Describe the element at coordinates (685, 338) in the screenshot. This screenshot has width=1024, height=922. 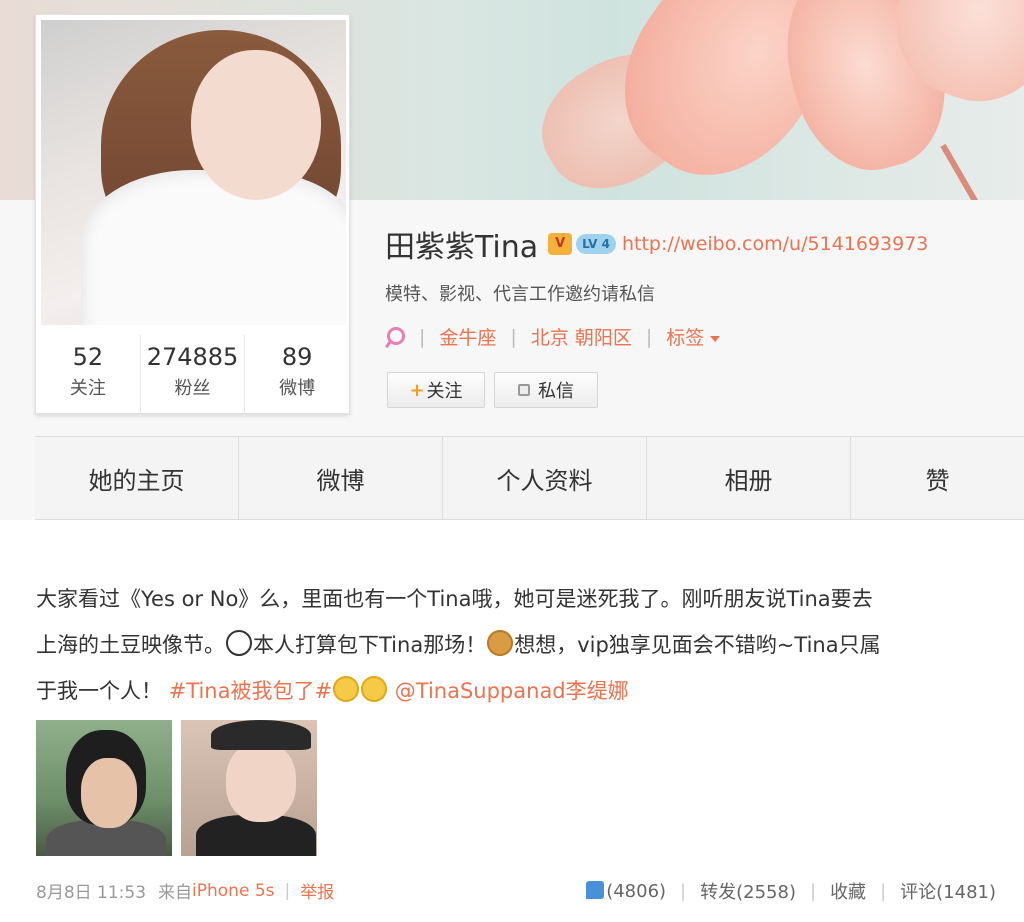
I see `tags-label: 标签` at that location.